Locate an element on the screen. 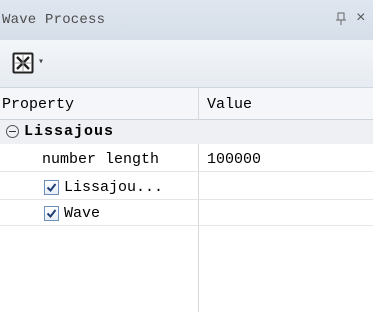 The image size is (373, 312). close-icon: × is located at coordinates (361, 18).